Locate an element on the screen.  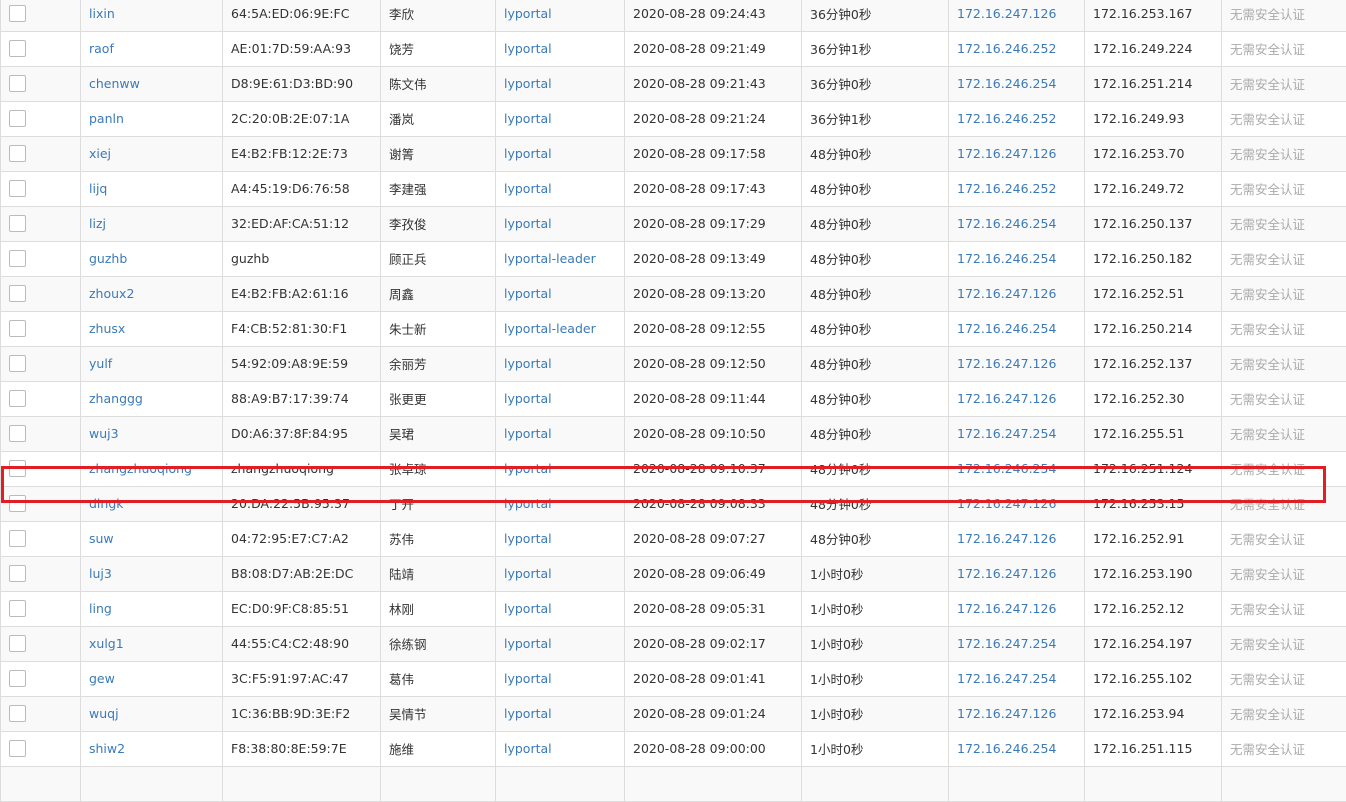
username-link: lizj is located at coordinates (97, 223).